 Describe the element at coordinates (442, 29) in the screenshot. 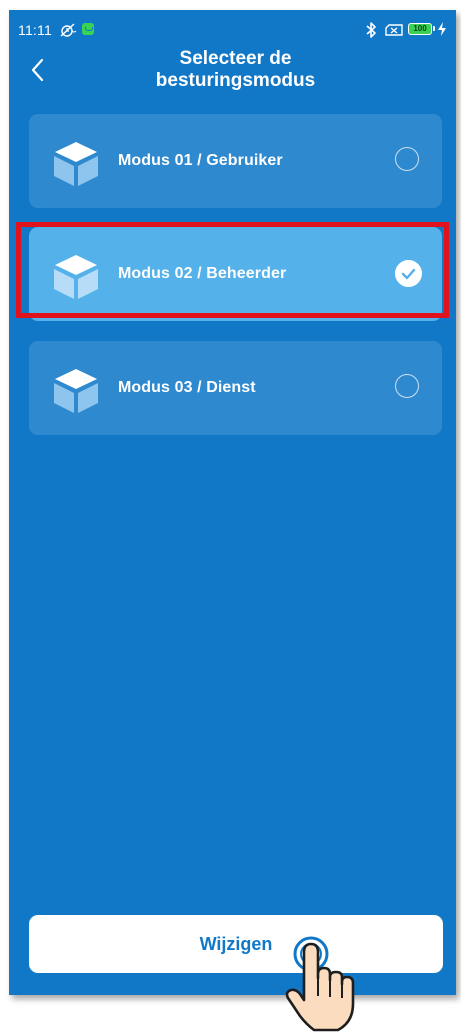

I see `charging-icon` at that location.